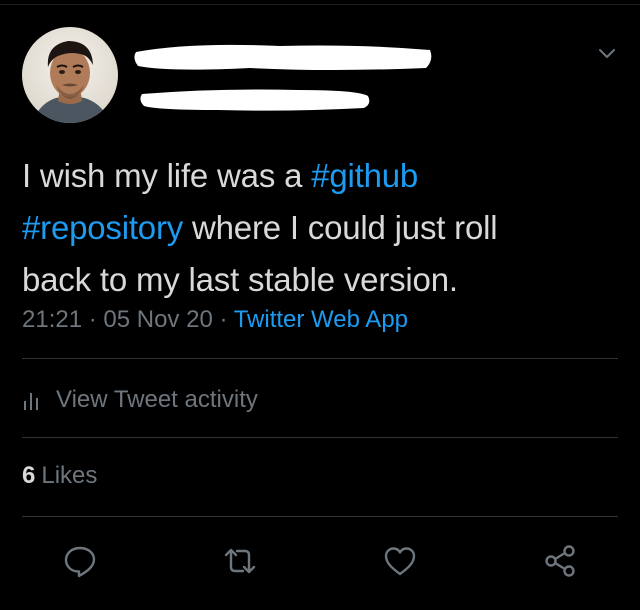 The width and height of the screenshot is (640, 610). I want to click on tweet-text-end: back to my last stable version., so click(240, 279).